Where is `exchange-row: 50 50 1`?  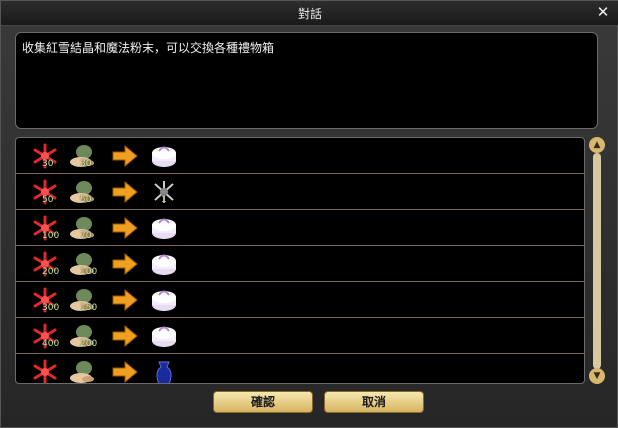 exchange-row: 50 50 1 is located at coordinates (300, 192).